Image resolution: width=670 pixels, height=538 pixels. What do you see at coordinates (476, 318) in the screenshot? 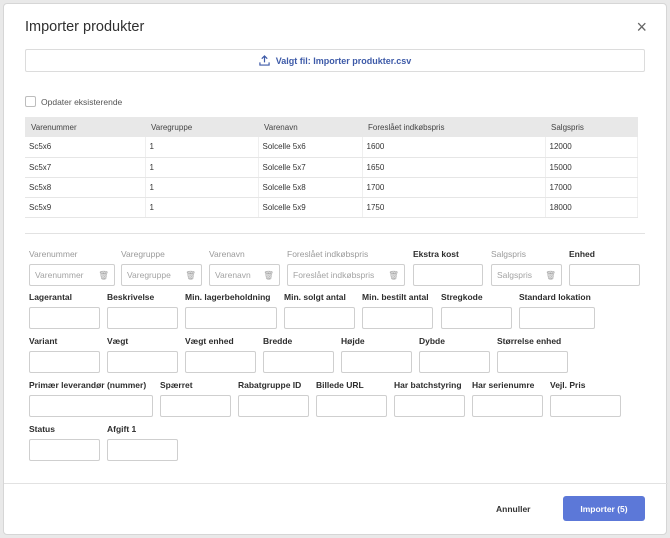
I see `stregkode-input` at bounding box center [476, 318].